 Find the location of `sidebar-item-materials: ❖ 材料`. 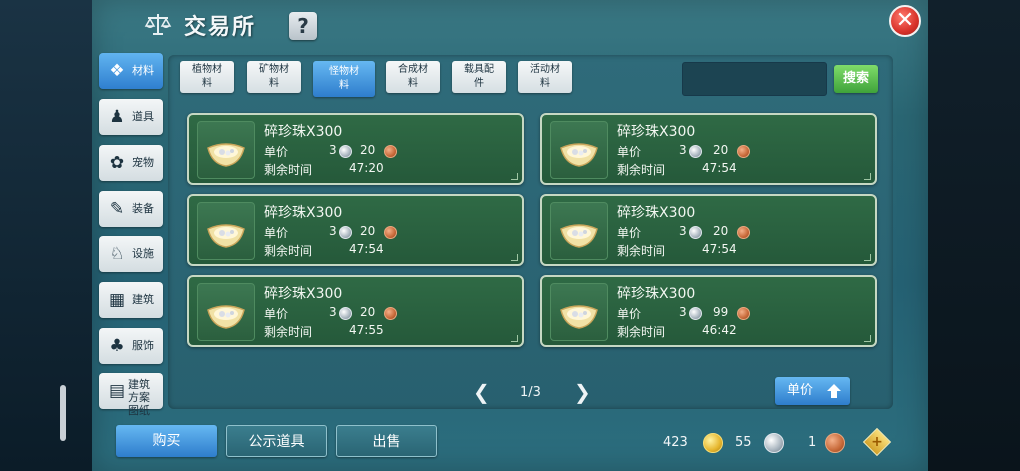

sidebar-item-materials: ❖ 材料 is located at coordinates (131, 71).